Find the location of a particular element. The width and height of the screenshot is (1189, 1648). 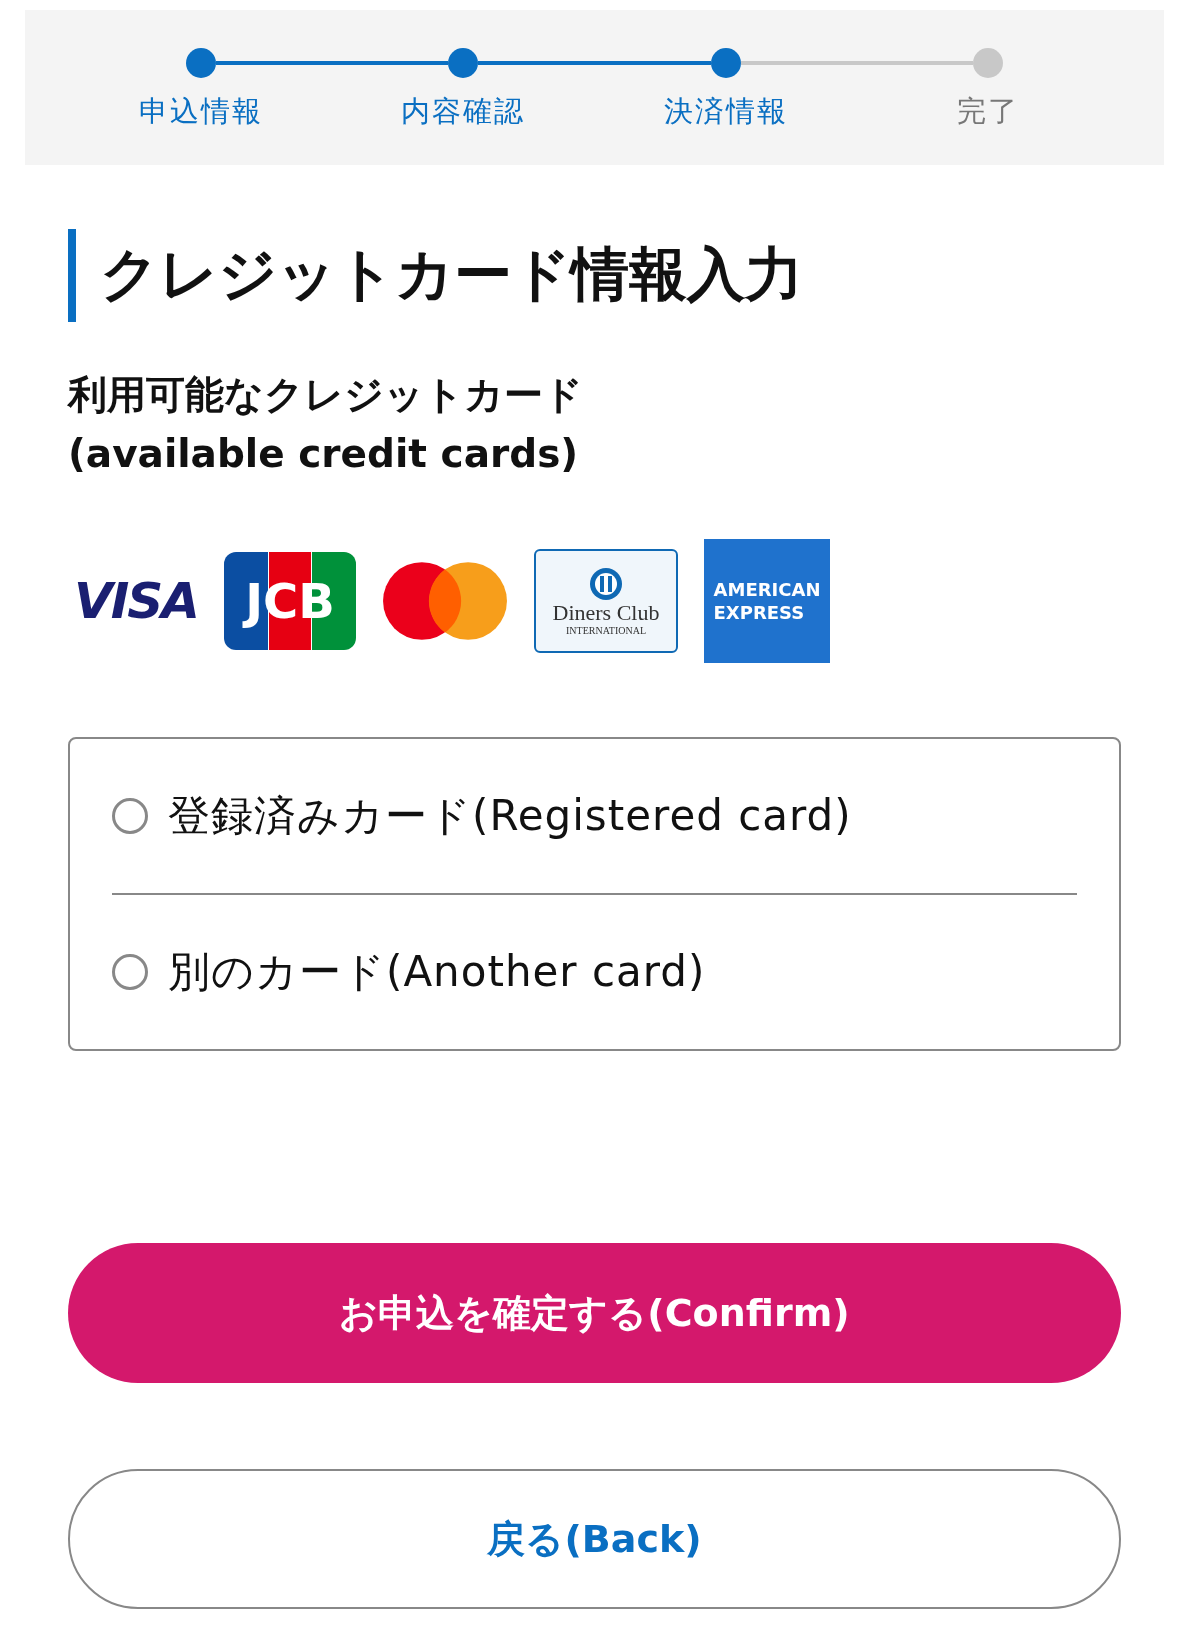

available-cards-label: (available credit cards) is located at coordinates (323, 453).